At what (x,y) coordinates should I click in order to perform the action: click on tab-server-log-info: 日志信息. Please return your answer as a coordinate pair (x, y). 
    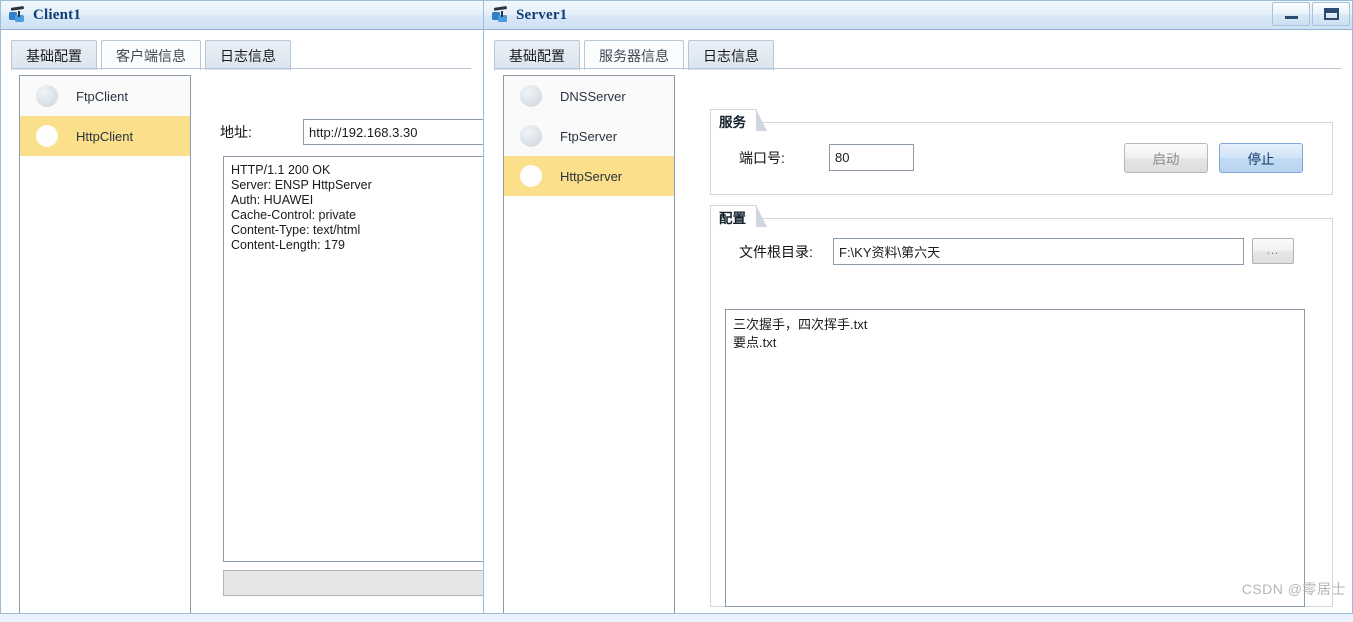
    Looking at the image, I should click on (731, 55).